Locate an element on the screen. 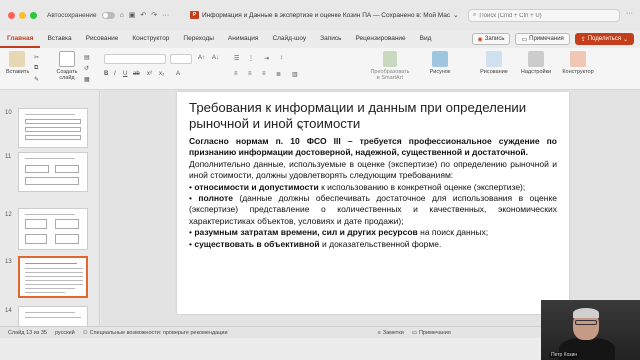 Image resolution: width=640 pixels, height=360 pixels. comments-status-button: Примечания is located at coordinates (435, 333).